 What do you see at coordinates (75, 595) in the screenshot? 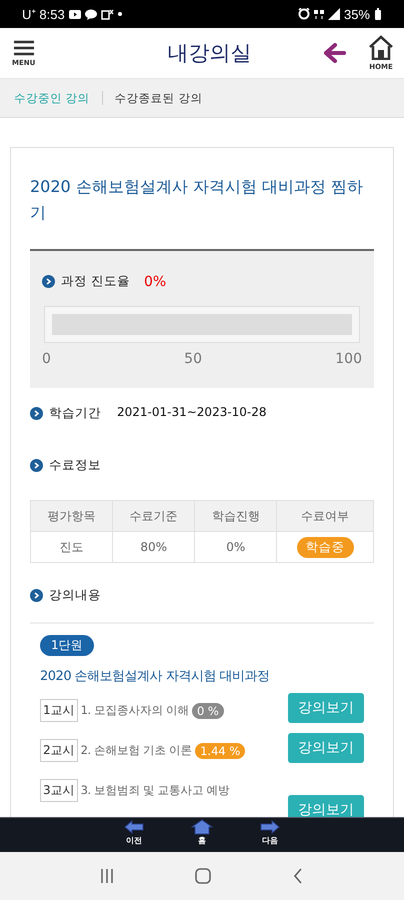
I see `section-label: 강의내용` at bounding box center [75, 595].